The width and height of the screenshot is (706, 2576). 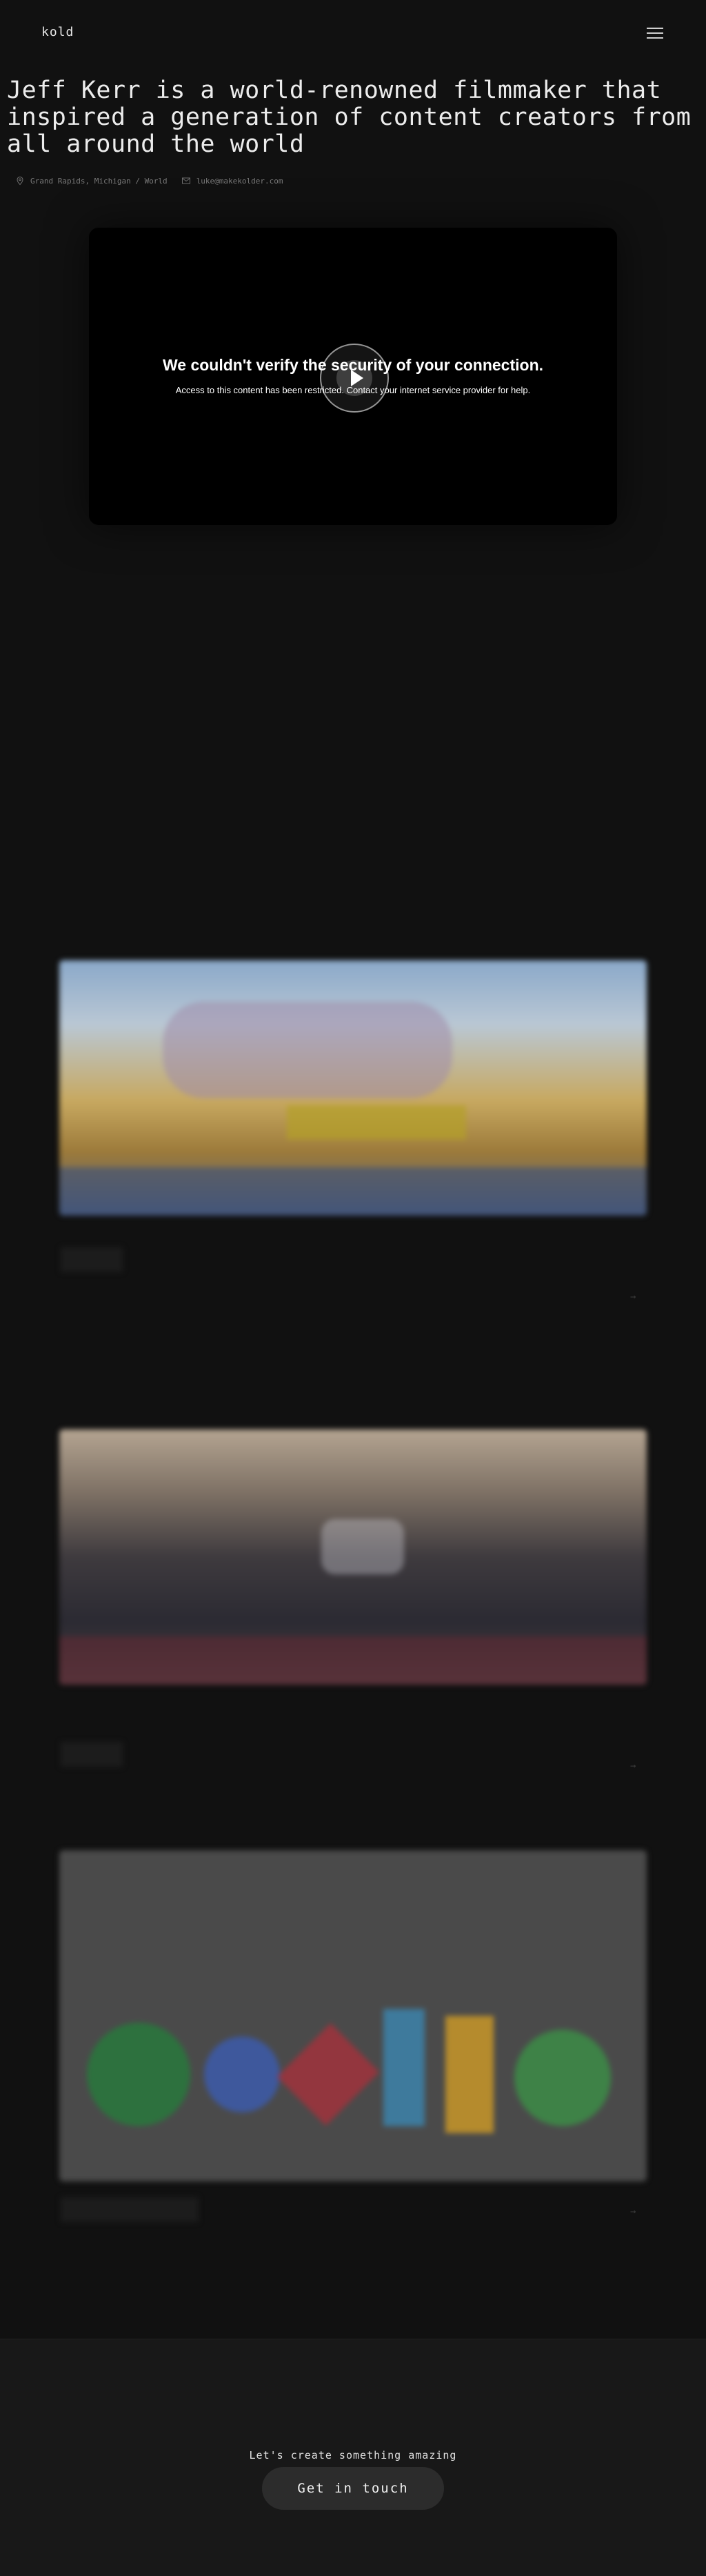 I want to click on hamburger-menu-icon, so click(x=655, y=33).